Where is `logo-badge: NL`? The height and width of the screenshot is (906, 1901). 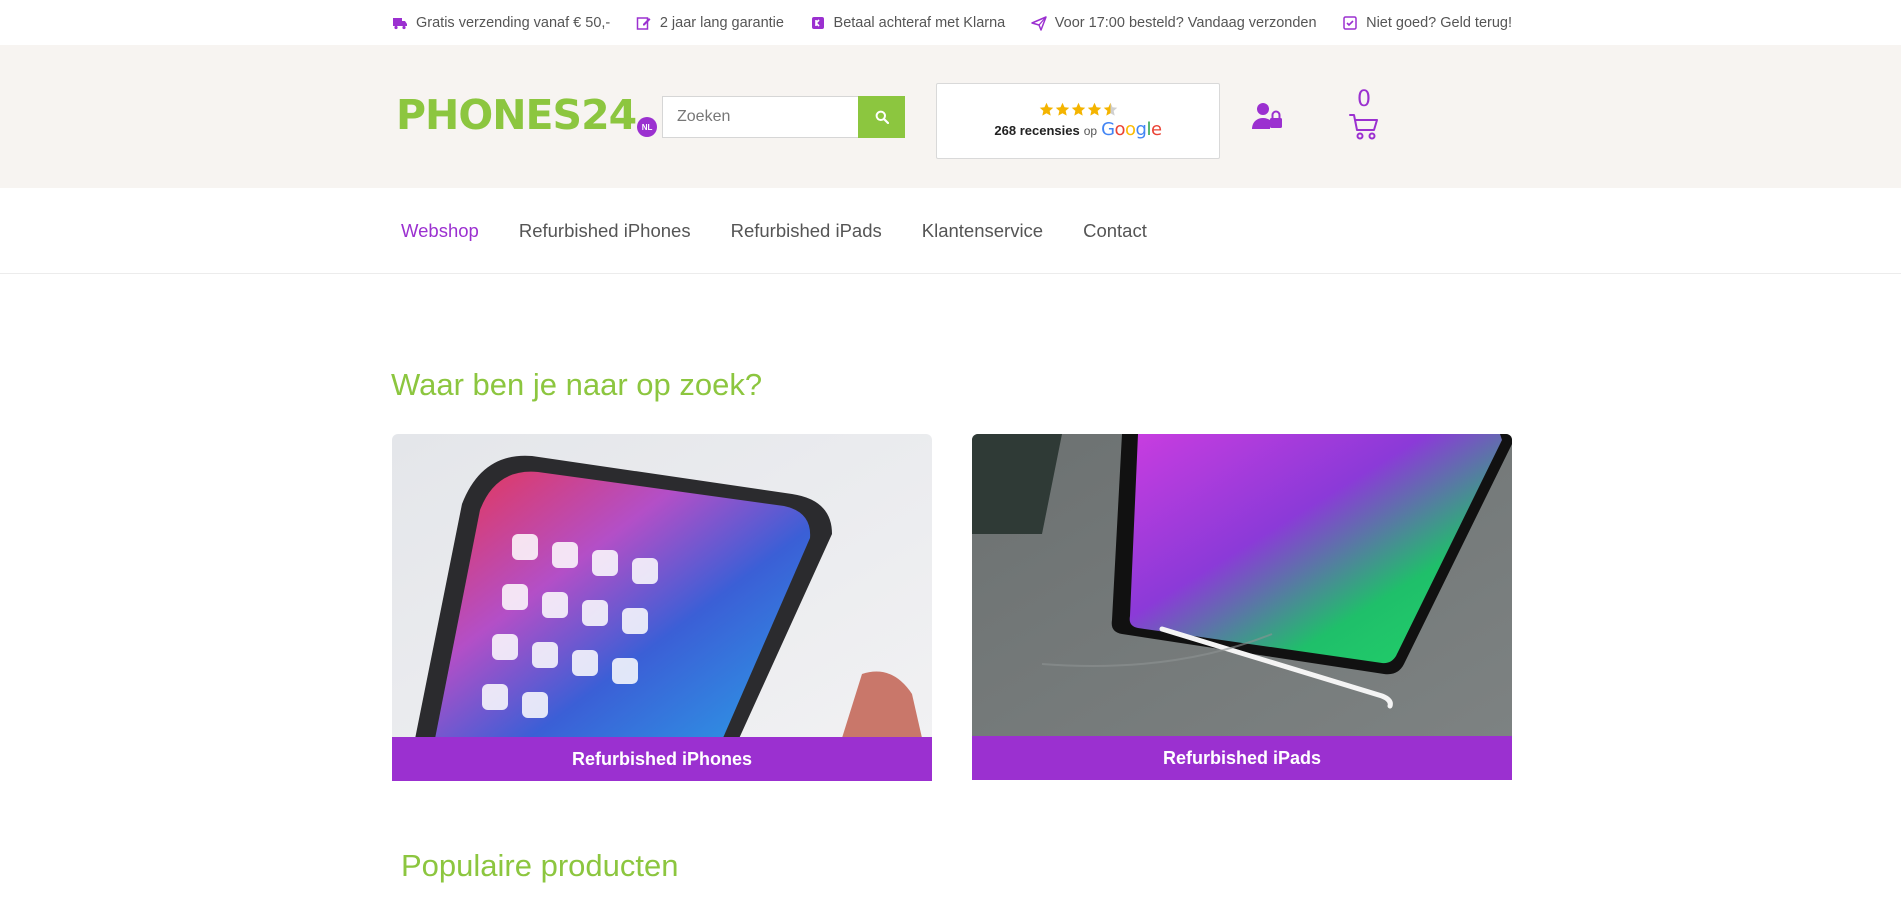 logo-badge: NL is located at coordinates (647, 127).